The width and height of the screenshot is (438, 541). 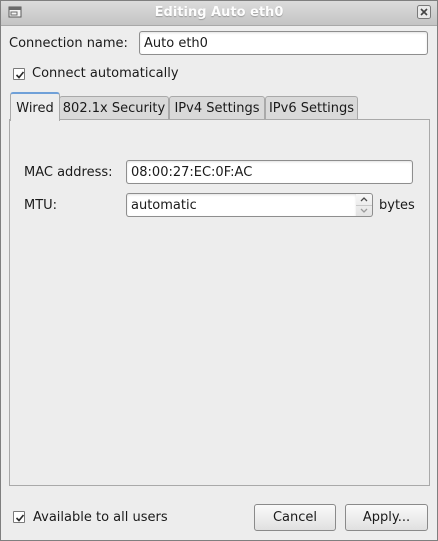 I want to click on mac-address-label: MAC address:, so click(x=68, y=172).